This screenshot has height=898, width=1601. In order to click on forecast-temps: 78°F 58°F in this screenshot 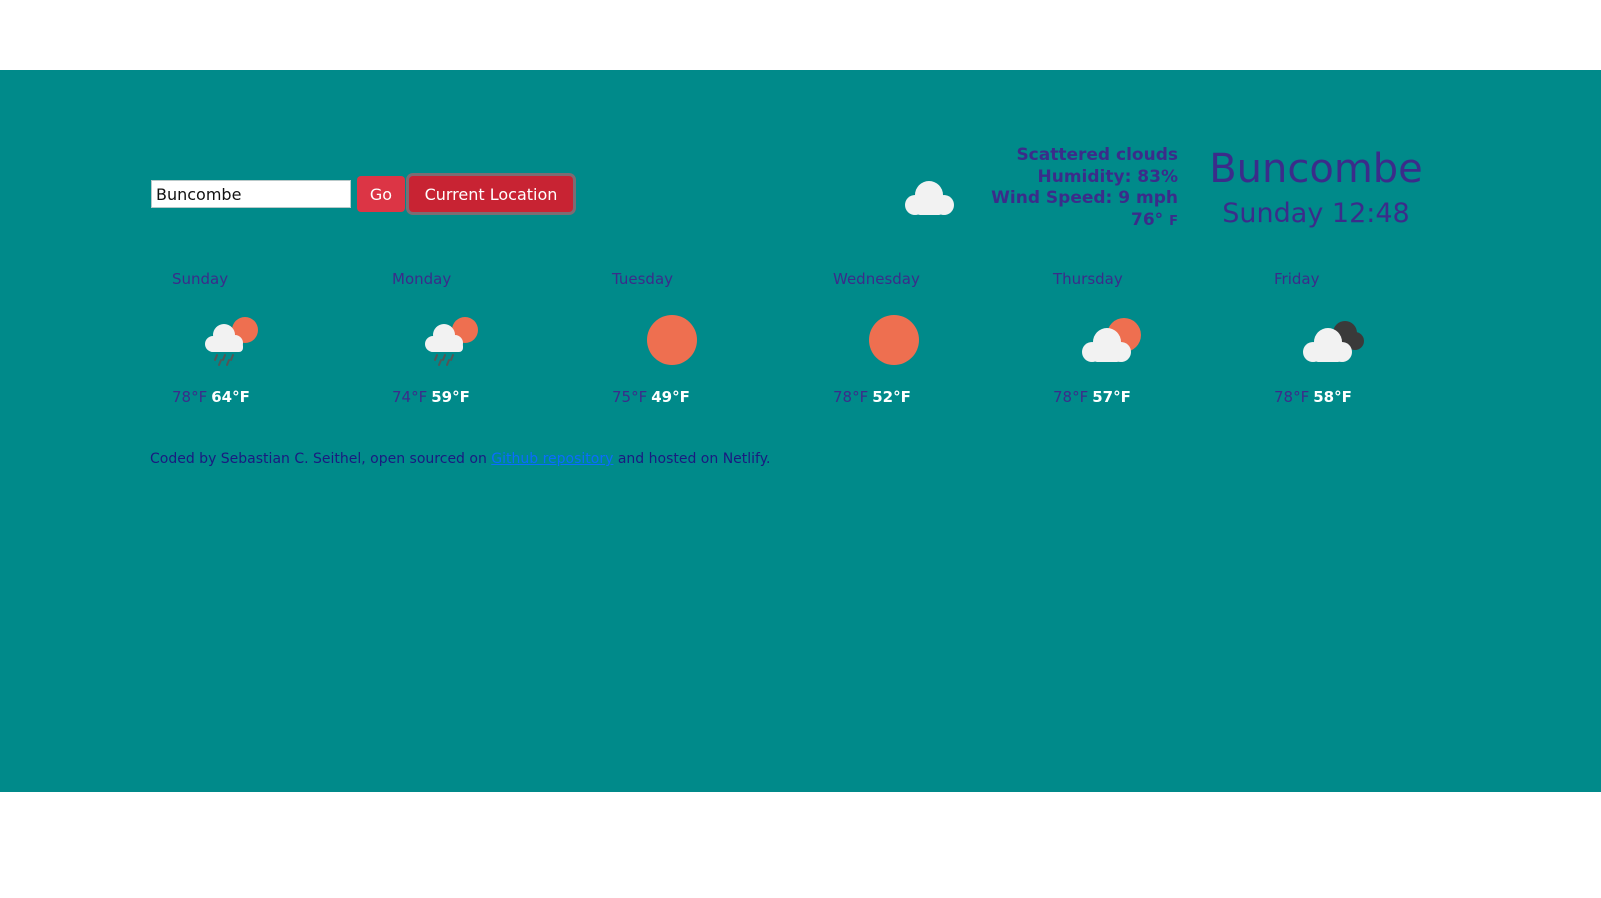, I will do `click(1313, 397)`.